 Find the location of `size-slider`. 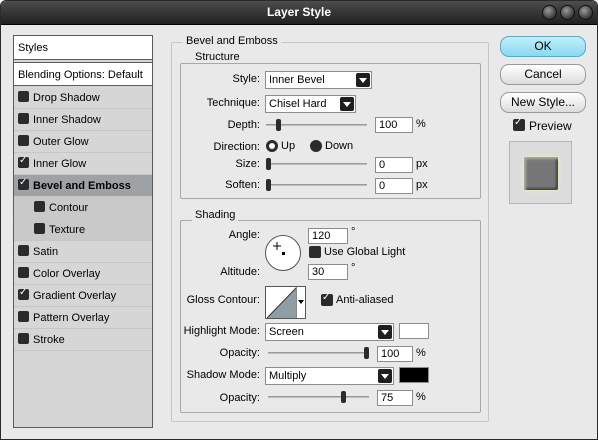

size-slider is located at coordinates (316, 164).